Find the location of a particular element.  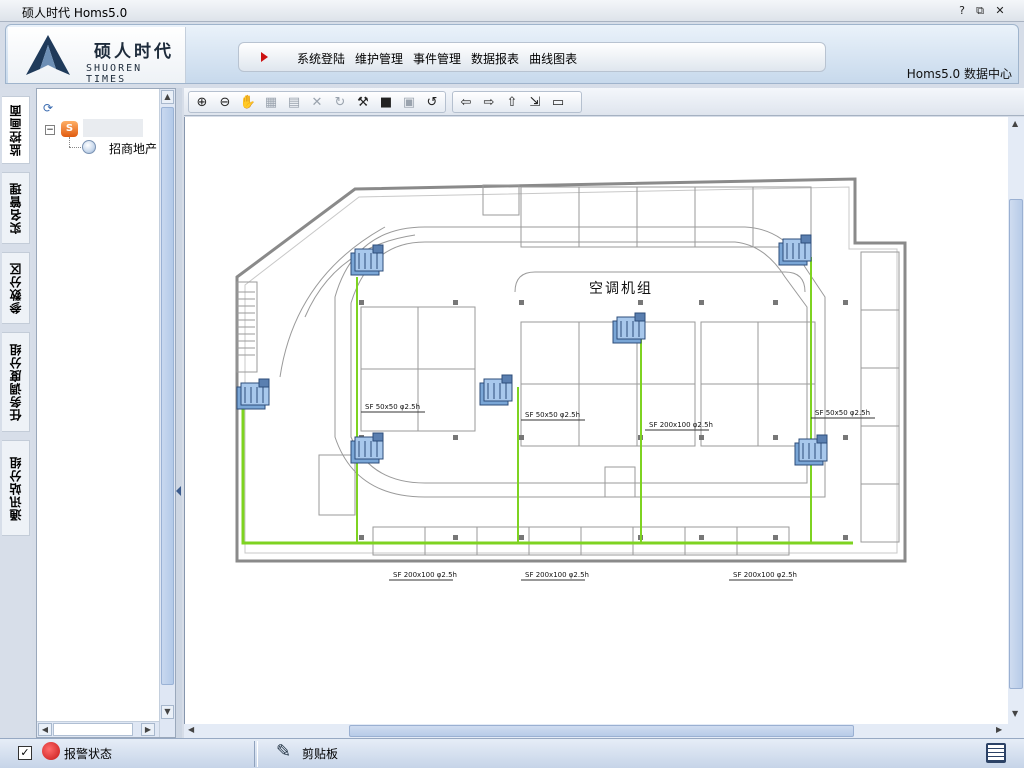

tab-comm-station: 通讯站分组 is located at coordinates (16, 488).